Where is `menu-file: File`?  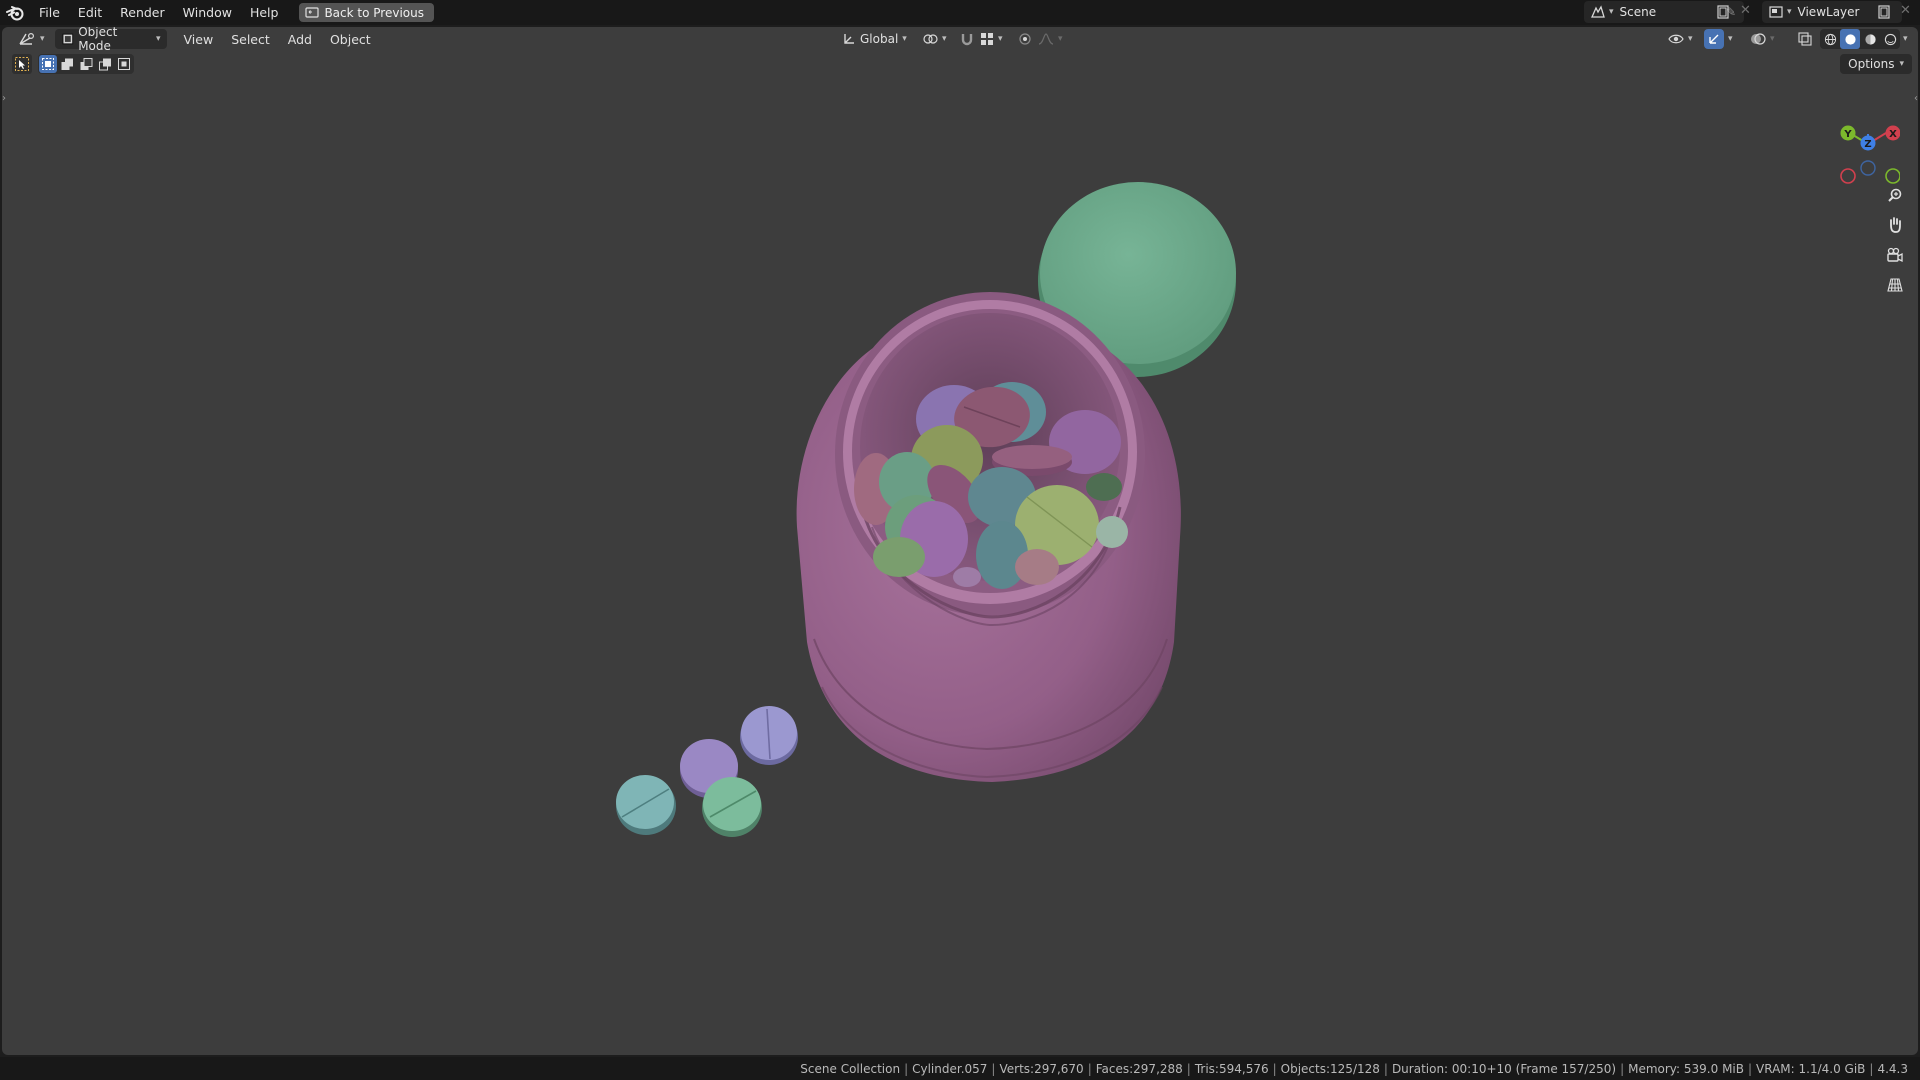 menu-file: File is located at coordinates (49, 12).